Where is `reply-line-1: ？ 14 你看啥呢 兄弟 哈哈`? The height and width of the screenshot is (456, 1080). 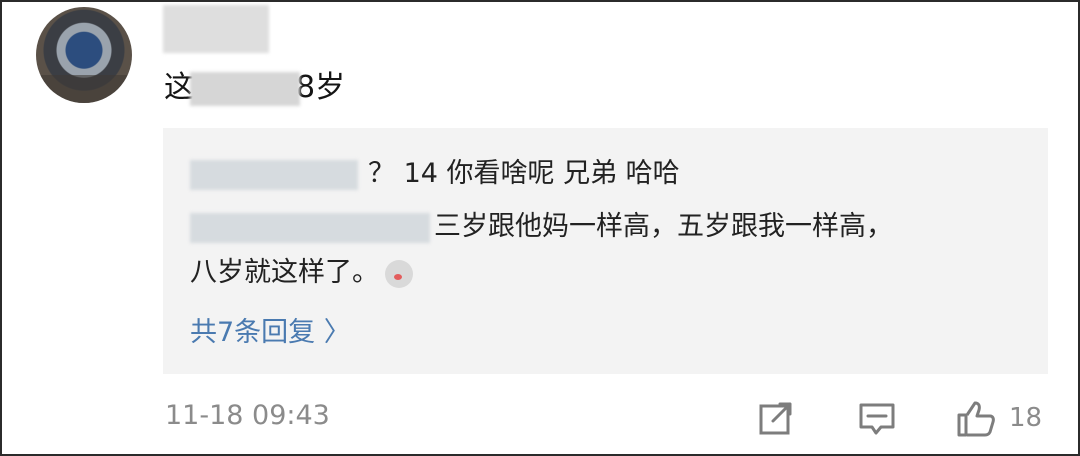
reply-line-1: ？ 14 你看啥呢 兄弟 哈哈 is located at coordinates (435, 174).